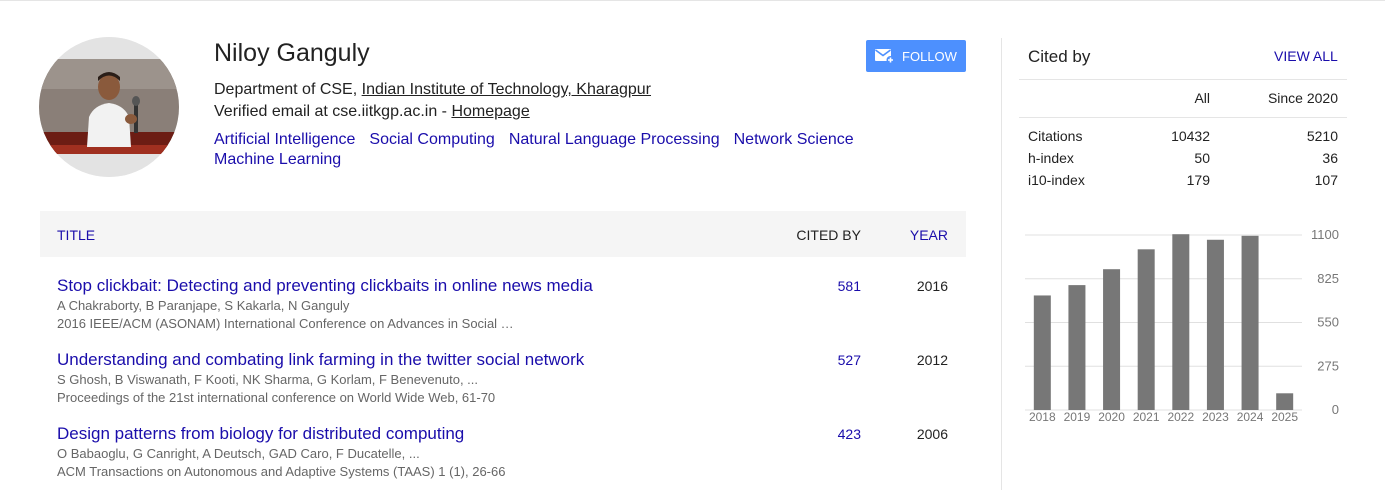 The image size is (1385, 490). What do you see at coordinates (885, 56) in the screenshot?
I see `mail-plus-icon` at bounding box center [885, 56].